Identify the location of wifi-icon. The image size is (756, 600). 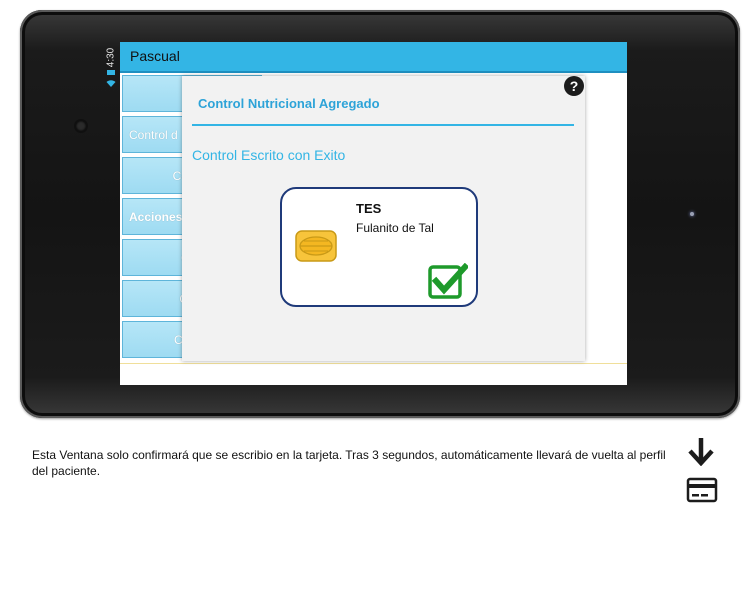
(111, 83).